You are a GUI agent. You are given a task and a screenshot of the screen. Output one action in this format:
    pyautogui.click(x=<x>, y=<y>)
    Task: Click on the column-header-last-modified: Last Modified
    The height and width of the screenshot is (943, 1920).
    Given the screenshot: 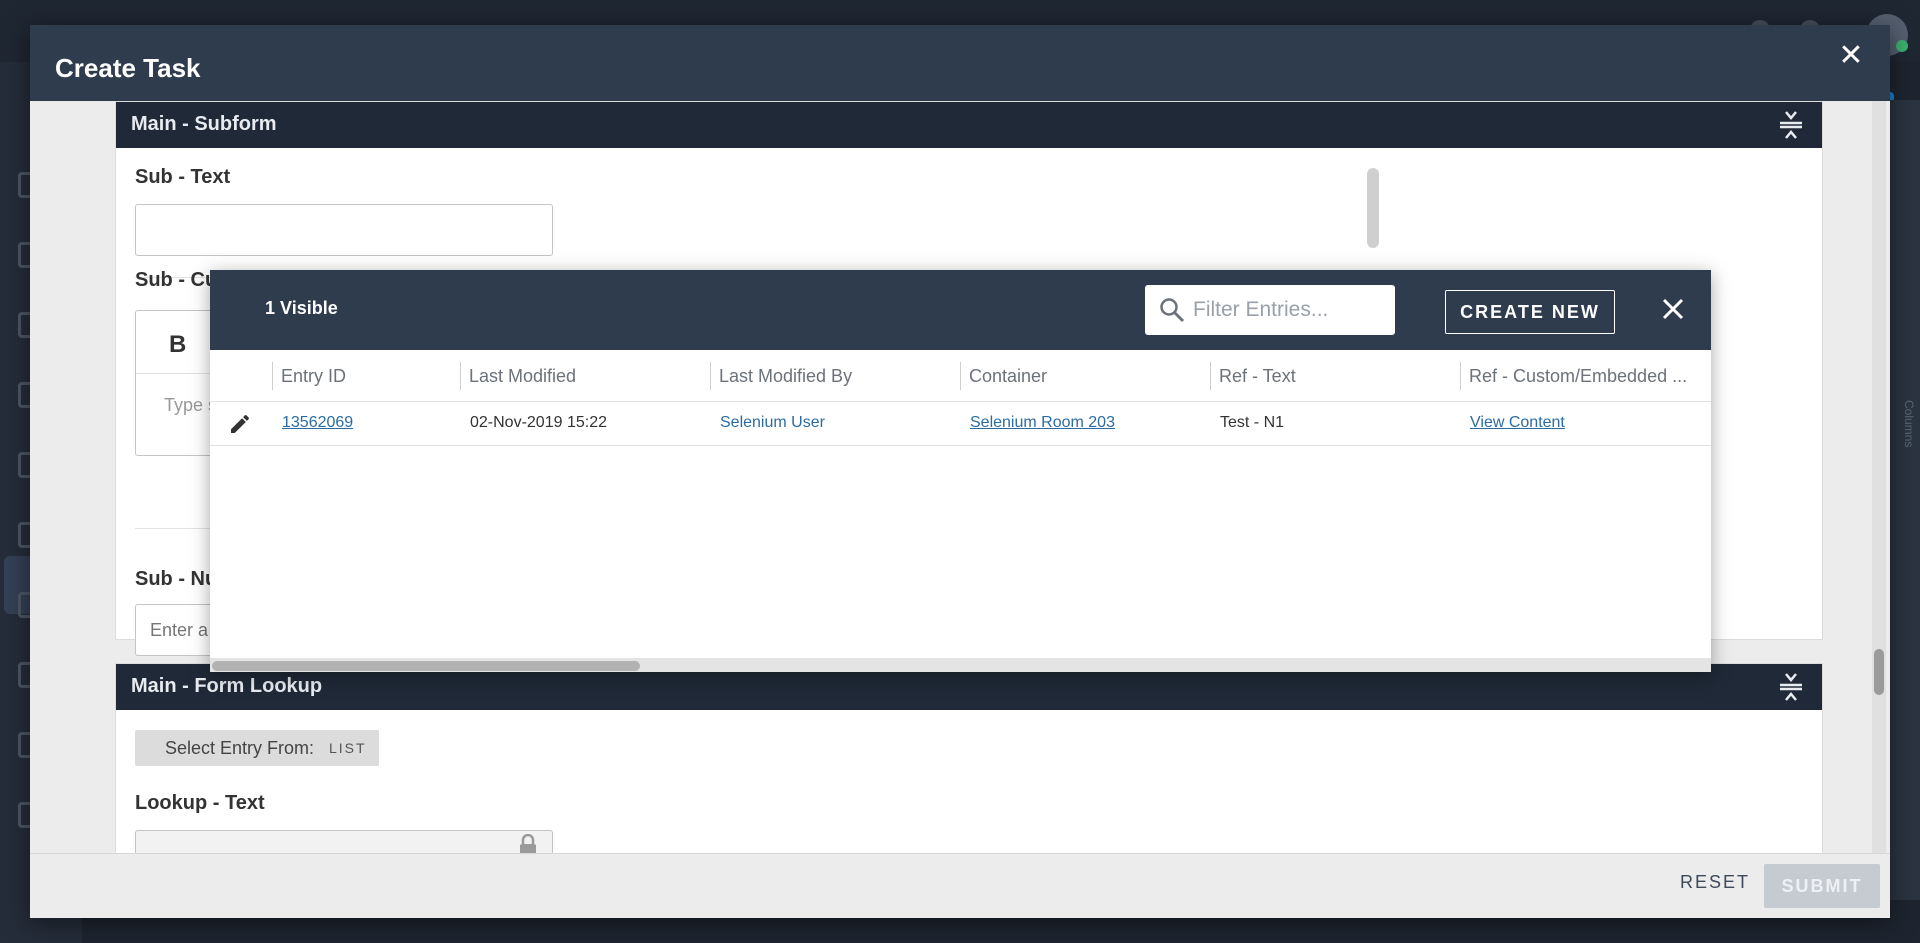 What is the action you would take?
    pyautogui.click(x=585, y=376)
    